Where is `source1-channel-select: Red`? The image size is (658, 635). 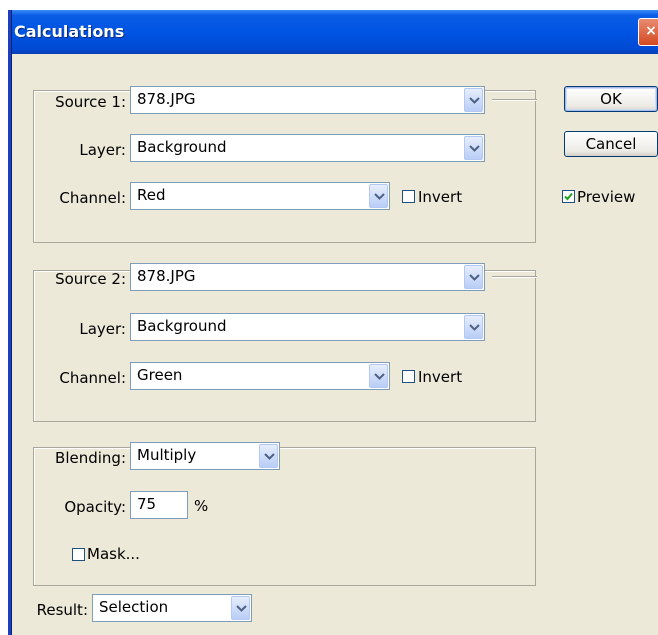
source1-channel-select: Red is located at coordinates (260, 196).